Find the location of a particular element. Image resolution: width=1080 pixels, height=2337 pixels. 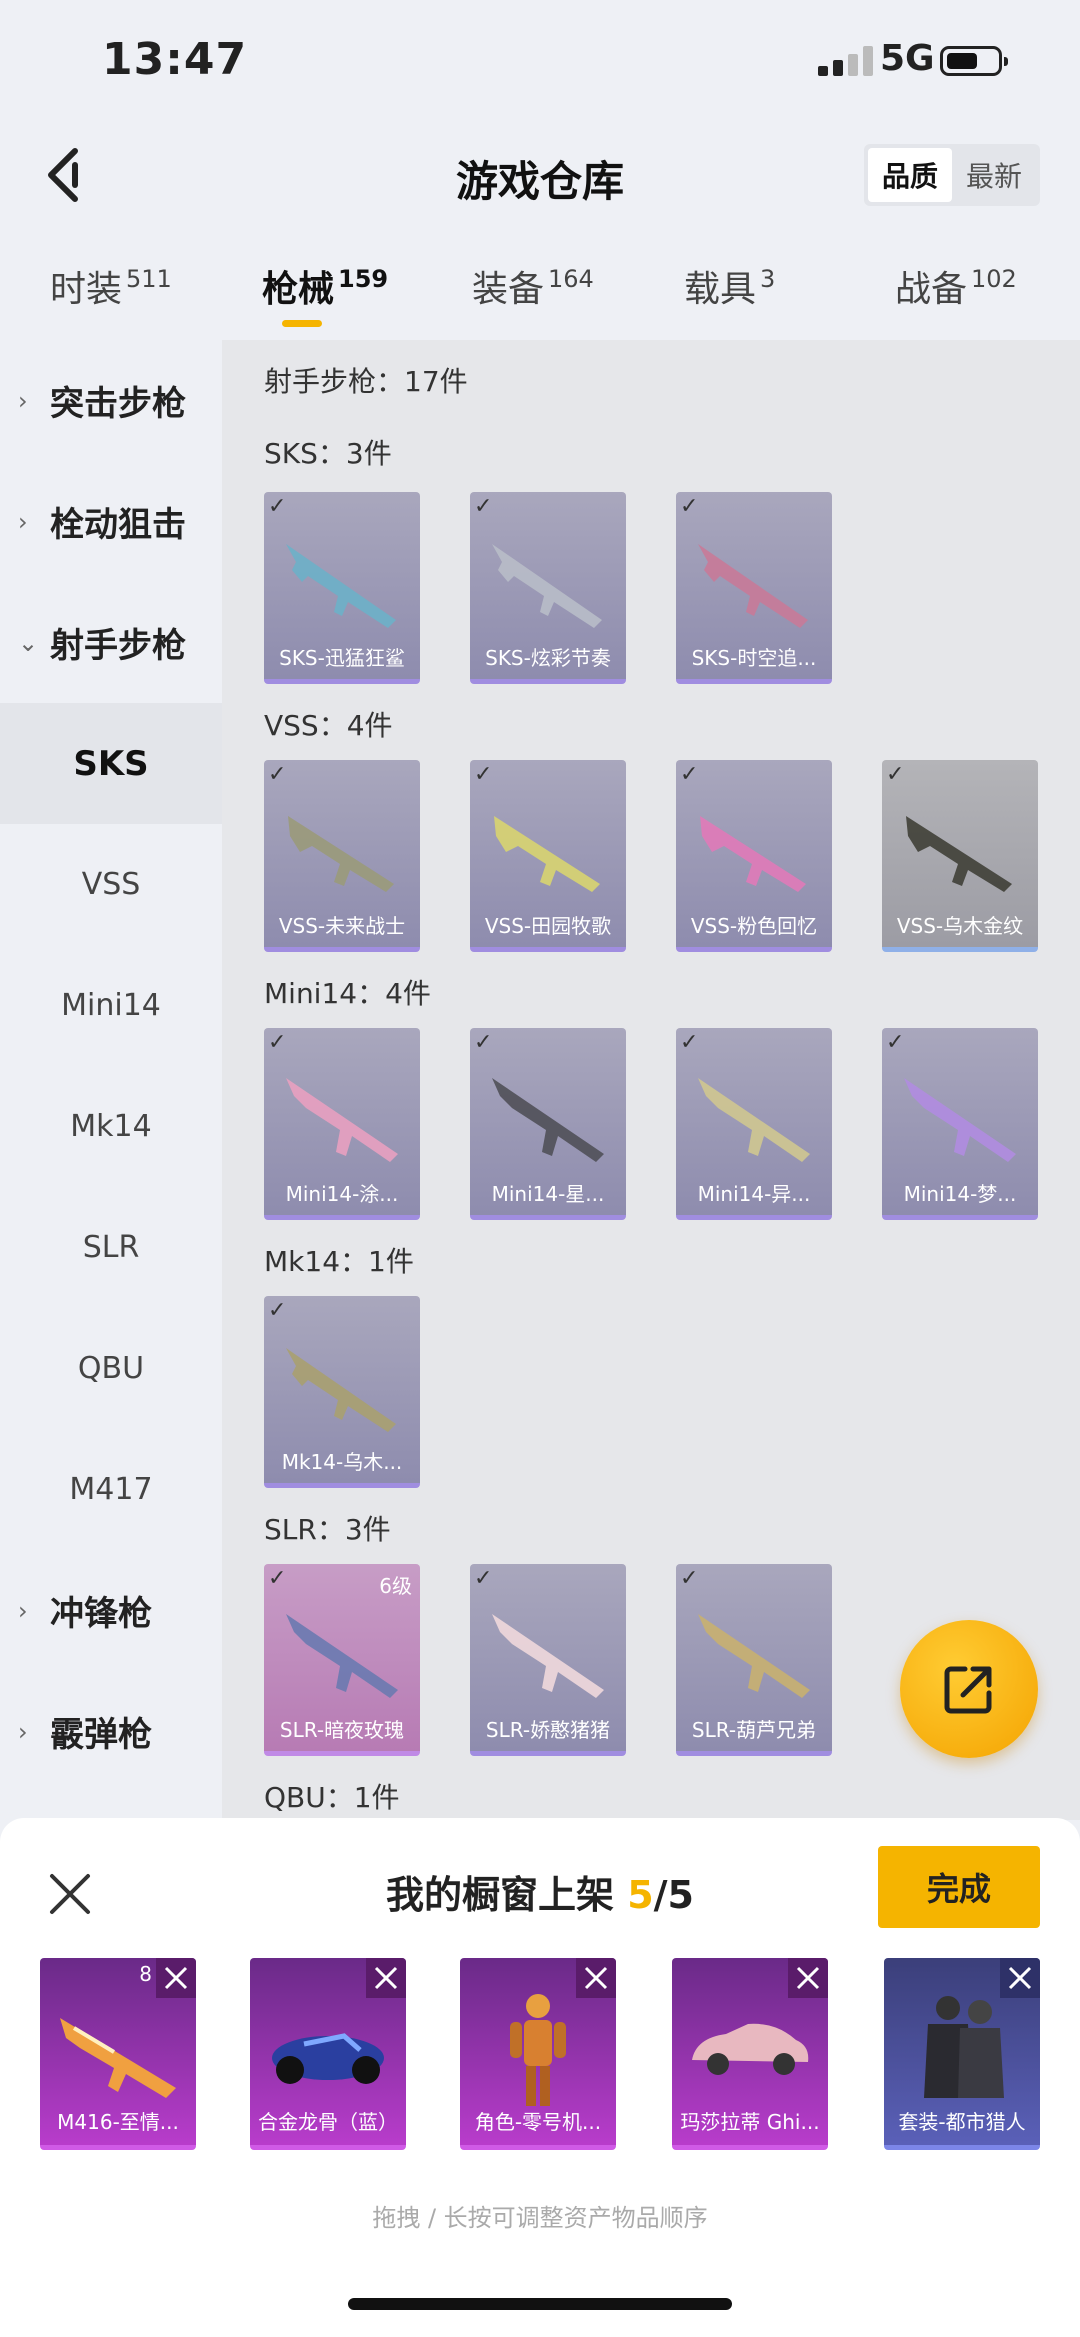

item-name: SKS-迅猛狂鲨 is located at coordinates (342, 658).